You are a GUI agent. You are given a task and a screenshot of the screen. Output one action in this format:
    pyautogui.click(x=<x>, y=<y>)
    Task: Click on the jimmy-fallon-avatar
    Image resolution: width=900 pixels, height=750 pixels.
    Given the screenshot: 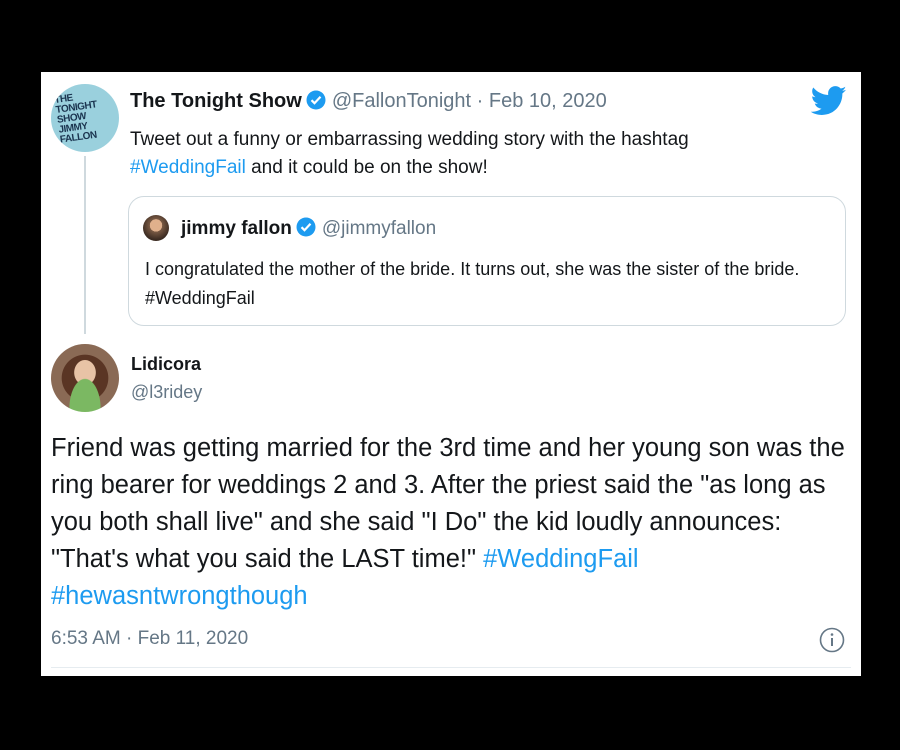 What is the action you would take?
    pyautogui.click(x=156, y=228)
    